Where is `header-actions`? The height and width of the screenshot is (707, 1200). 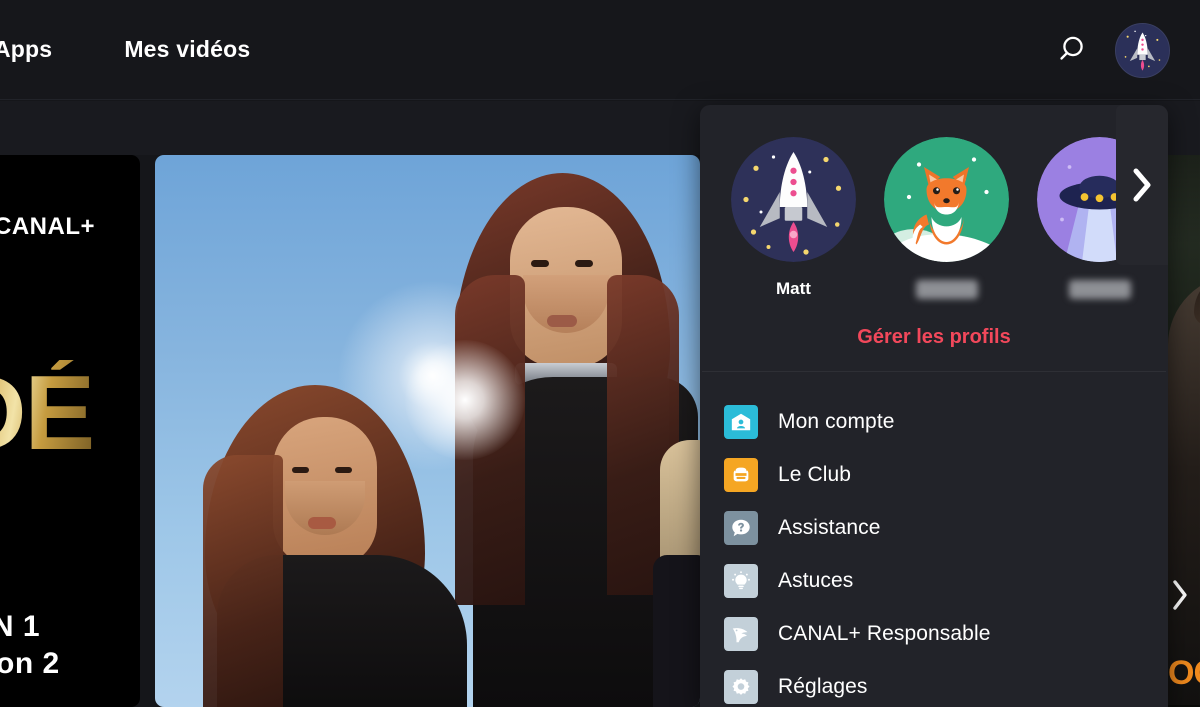
header-actions is located at coordinates (1108, 50).